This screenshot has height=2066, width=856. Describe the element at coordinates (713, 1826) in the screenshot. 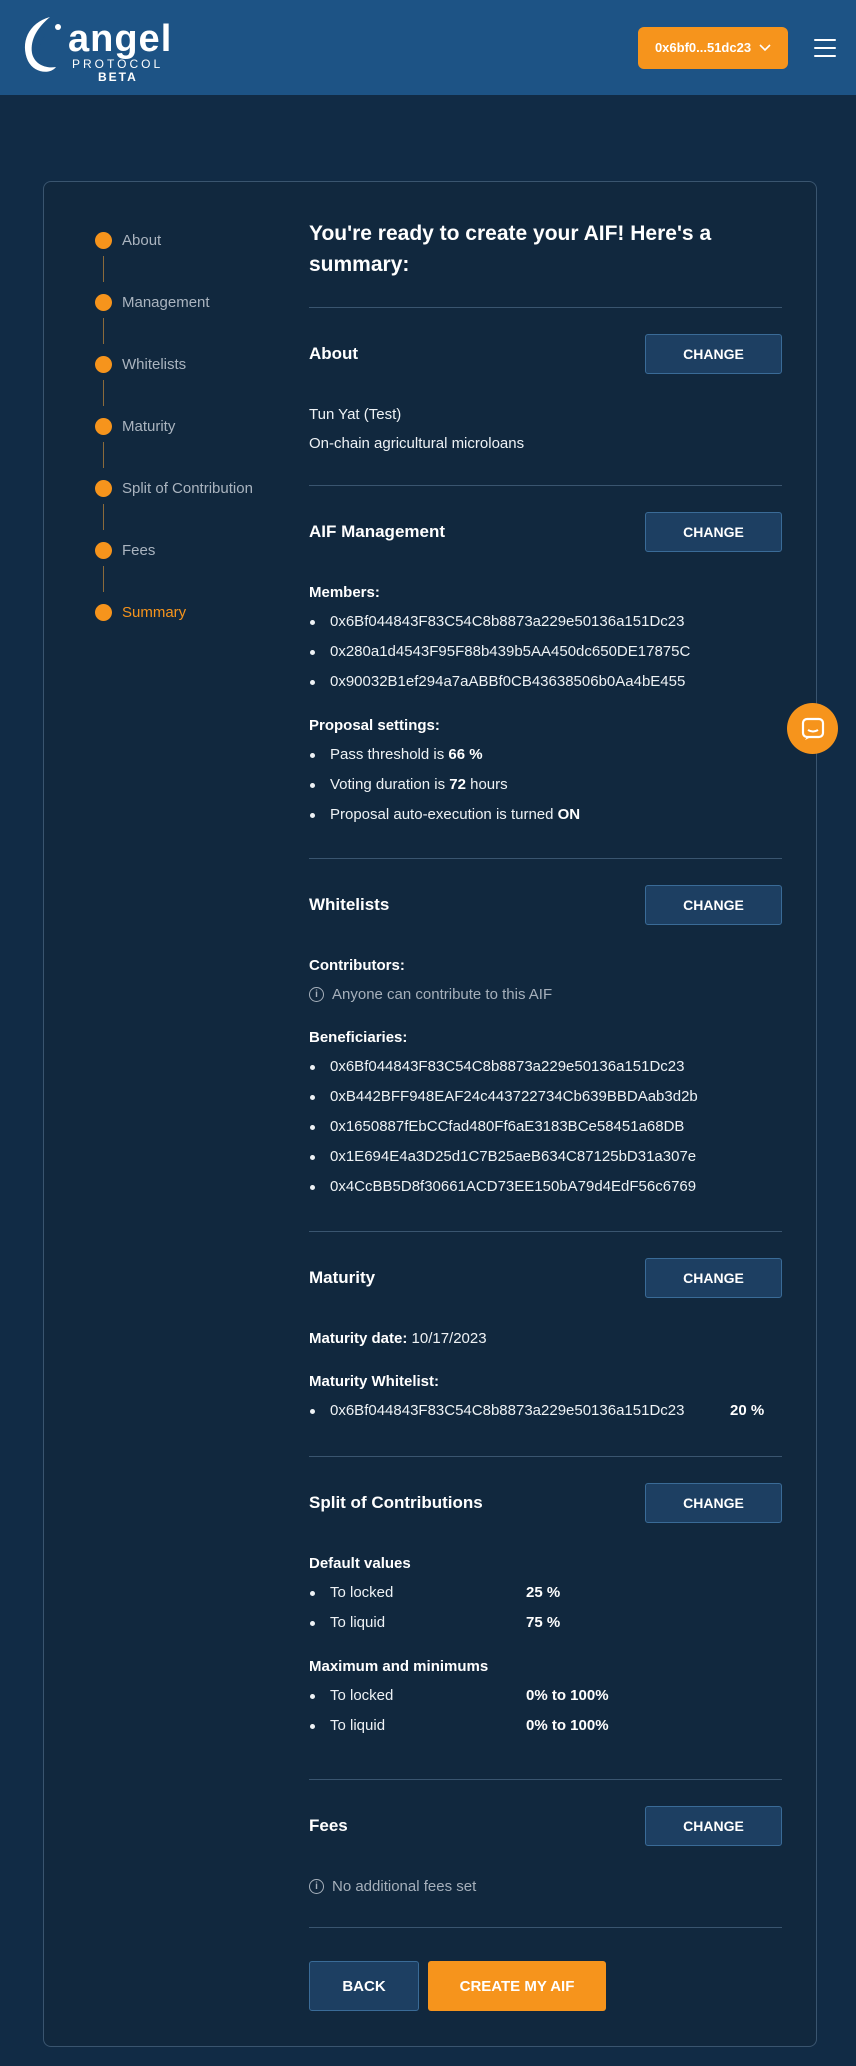

I see `change-fees-button: CHANGE` at that location.